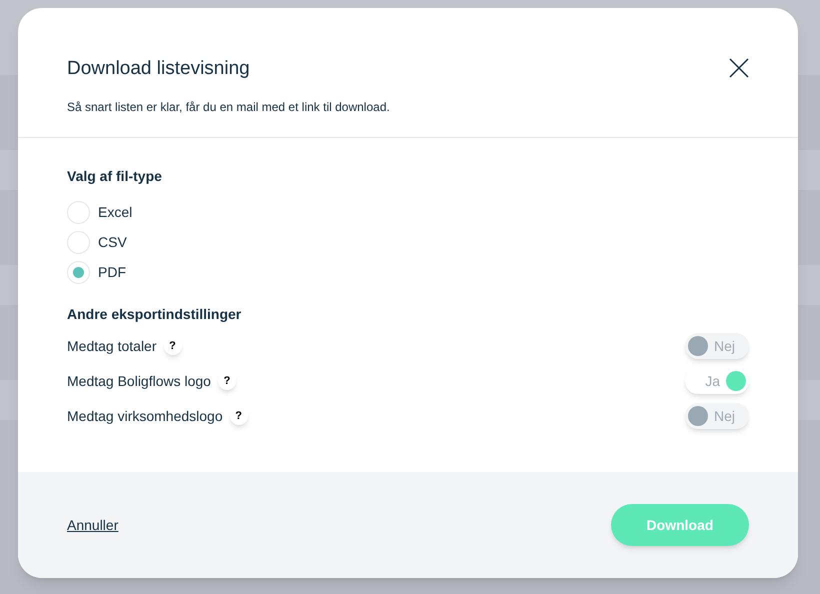 This screenshot has height=594, width=820. What do you see at coordinates (111, 346) in the screenshot?
I see `setting-label: Medtag totaler` at bounding box center [111, 346].